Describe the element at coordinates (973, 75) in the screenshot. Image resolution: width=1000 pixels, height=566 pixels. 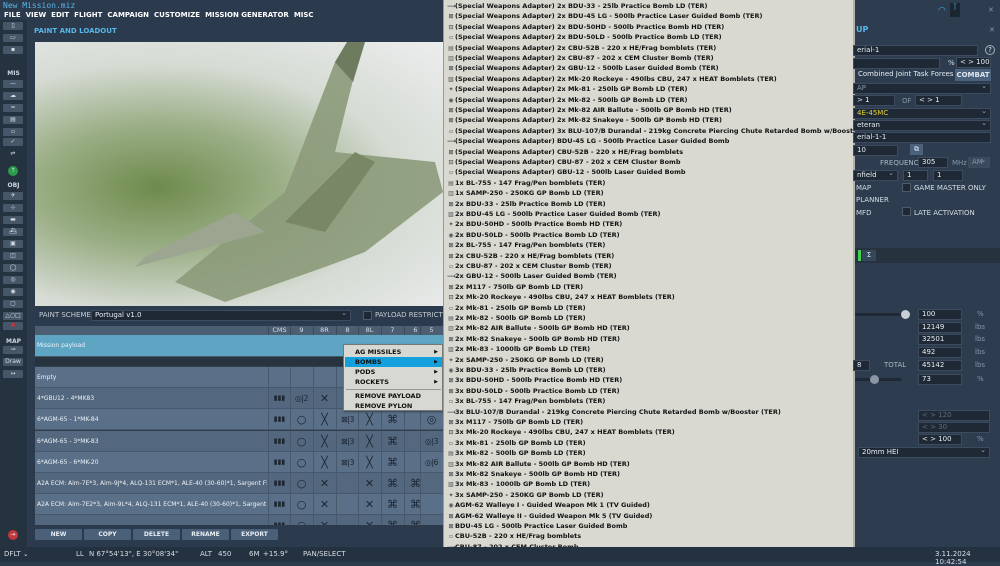
I see `combat-button: COMBAT` at that location.